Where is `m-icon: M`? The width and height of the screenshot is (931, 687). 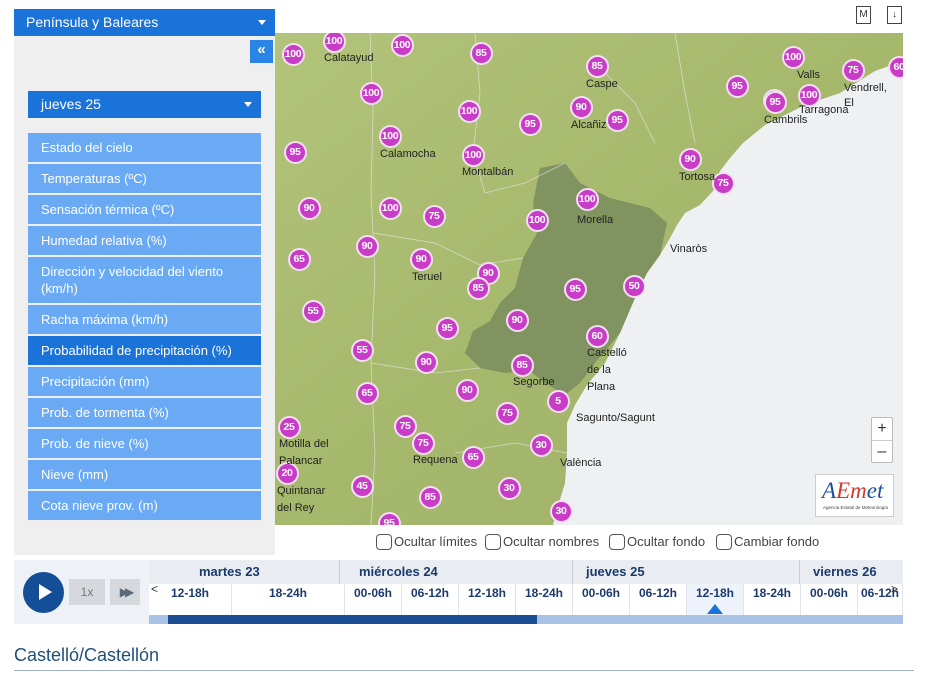 m-icon: M is located at coordinates (863, 15).